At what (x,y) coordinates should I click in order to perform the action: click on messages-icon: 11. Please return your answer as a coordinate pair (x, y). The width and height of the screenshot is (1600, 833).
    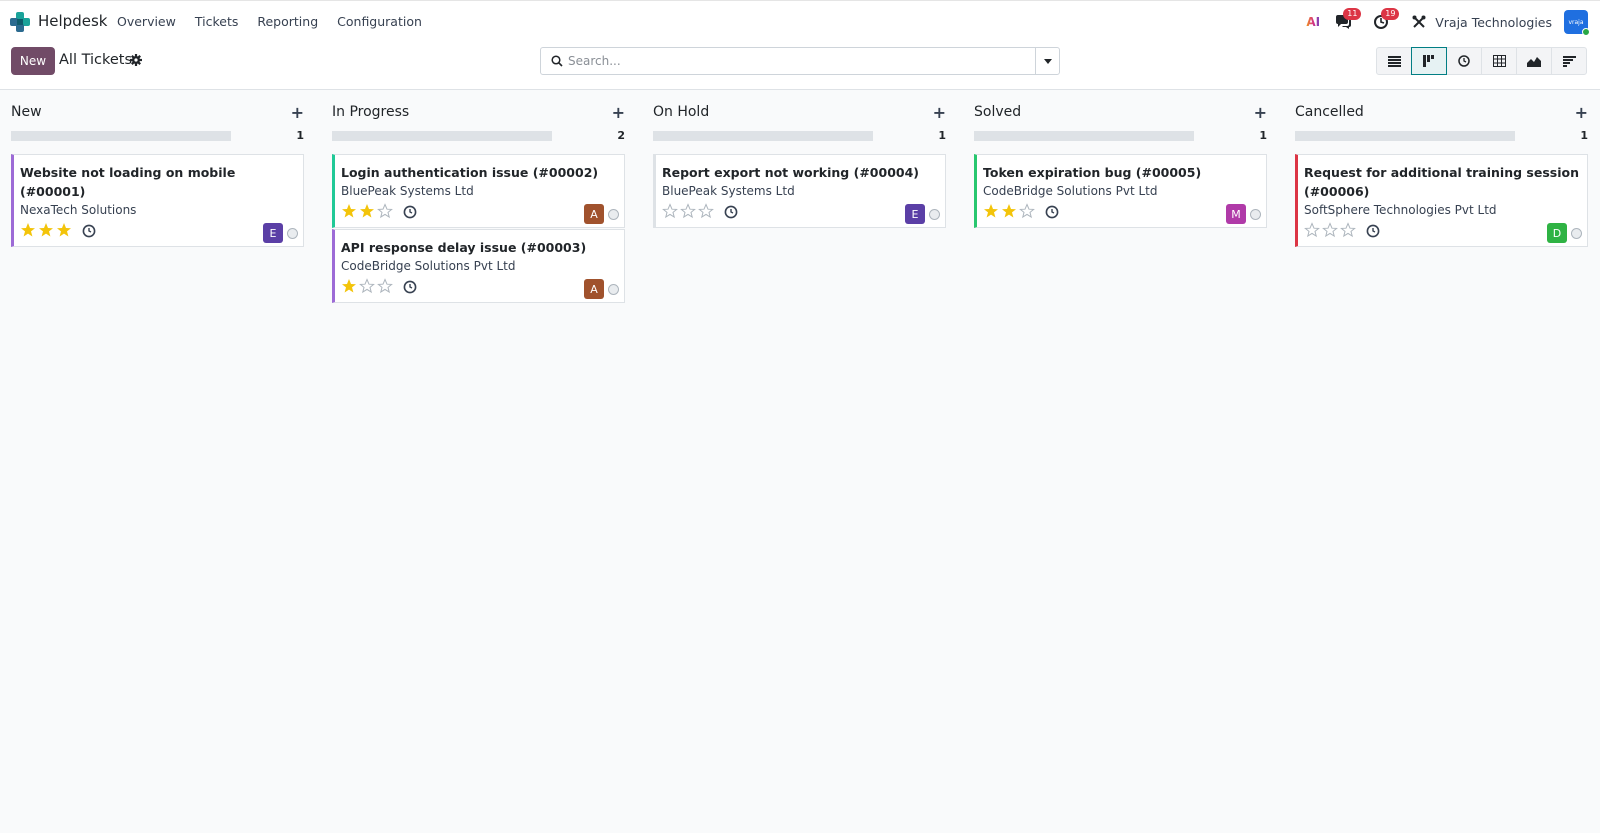
    Looking at the image, I should click on (1347, 20).